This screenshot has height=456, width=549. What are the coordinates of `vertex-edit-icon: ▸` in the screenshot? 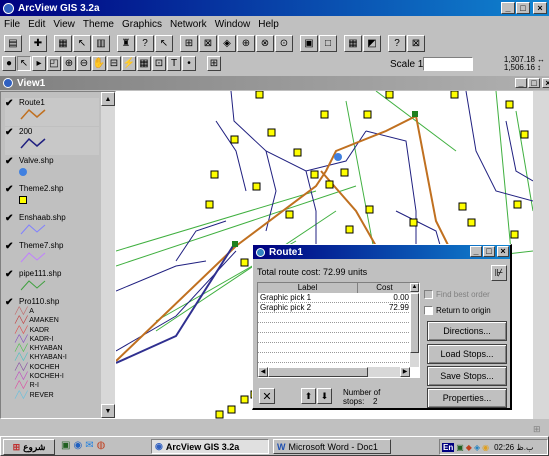 It's located at (39, 63).